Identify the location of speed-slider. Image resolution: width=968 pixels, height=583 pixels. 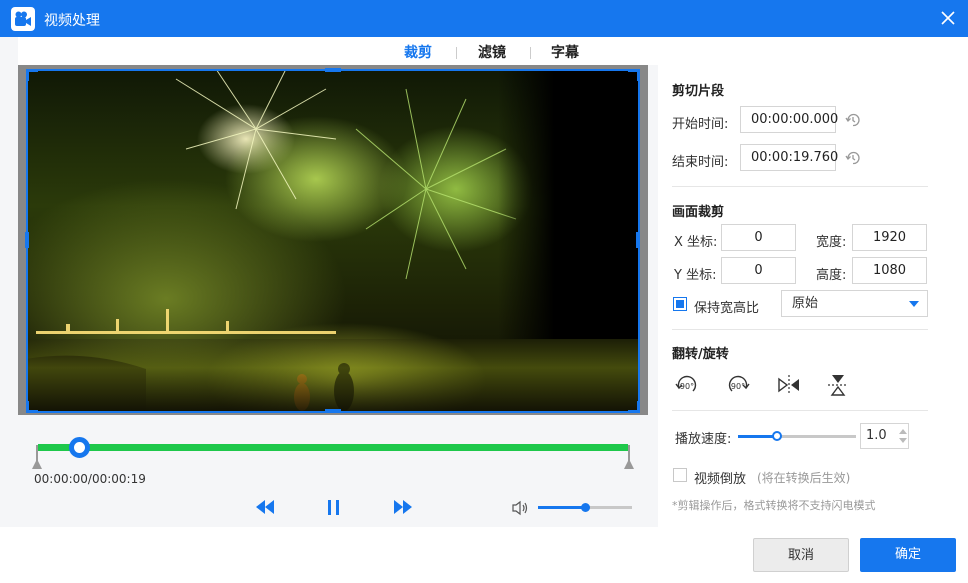
(797, 436).